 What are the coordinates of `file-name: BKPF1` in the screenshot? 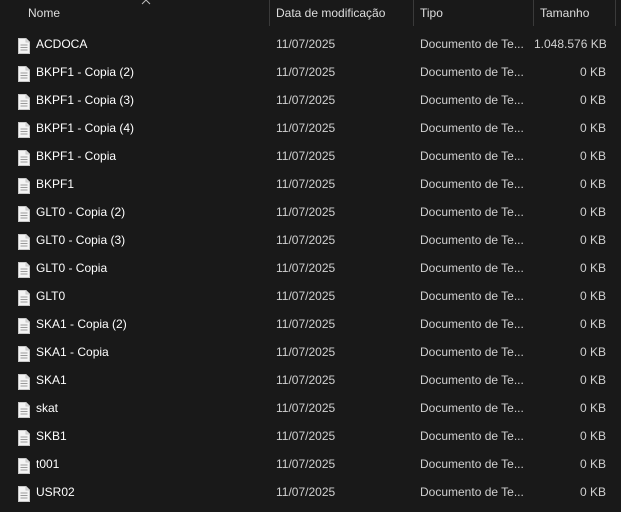 It's located at (151, 184).